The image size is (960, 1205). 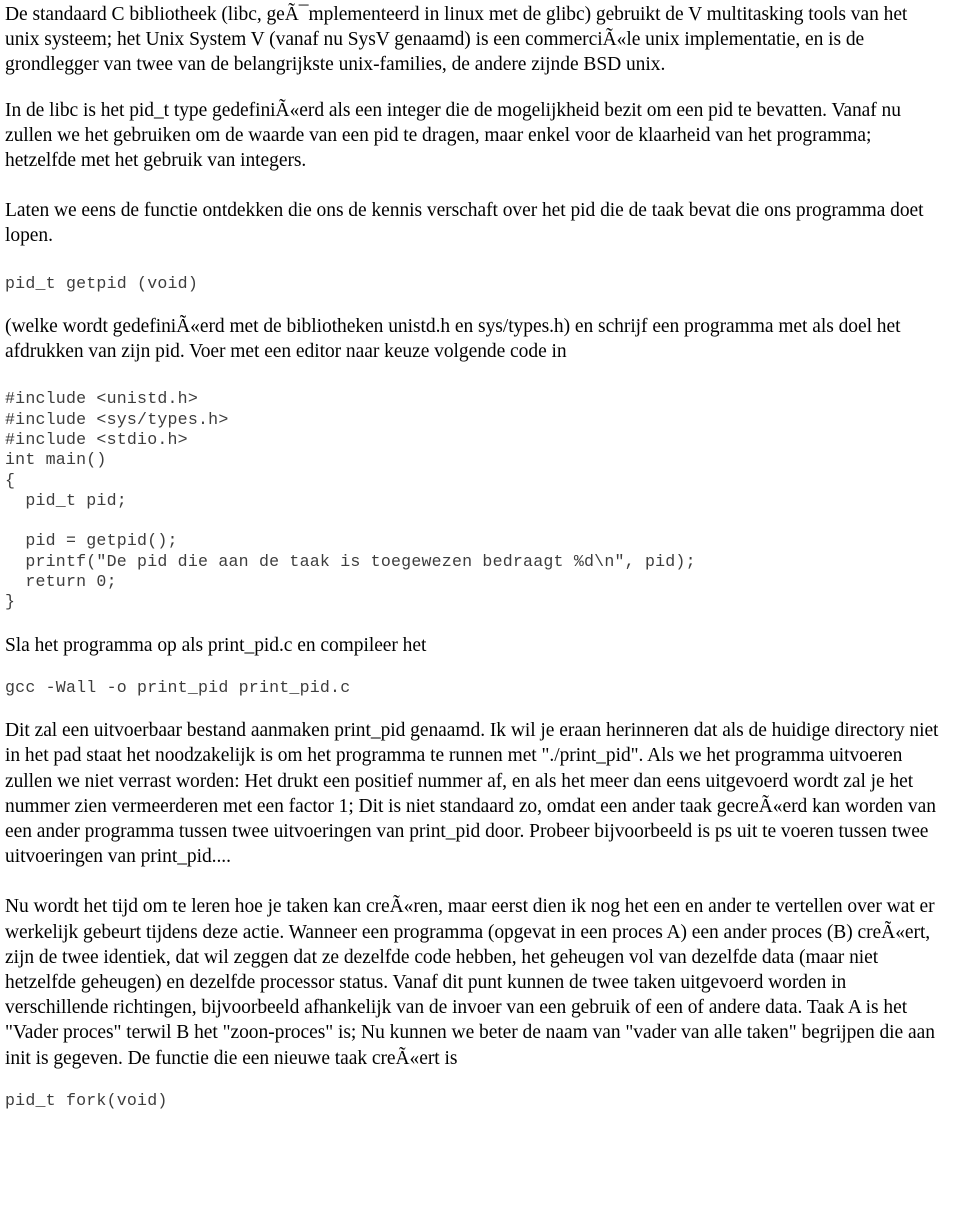 What do you see at coordinates (86, 1100) in the screenshot?
I see `code-signature-fork: pid_t fork(void)` at bounding box center [86, 1100].